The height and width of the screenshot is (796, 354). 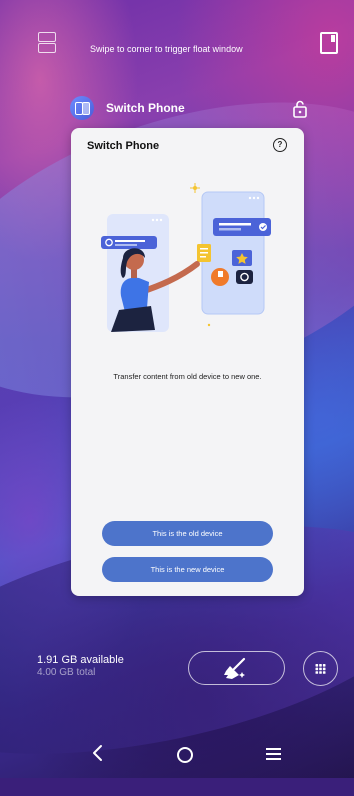 I want to click on app-name: Switch Phone, so click(x=145, y=108).